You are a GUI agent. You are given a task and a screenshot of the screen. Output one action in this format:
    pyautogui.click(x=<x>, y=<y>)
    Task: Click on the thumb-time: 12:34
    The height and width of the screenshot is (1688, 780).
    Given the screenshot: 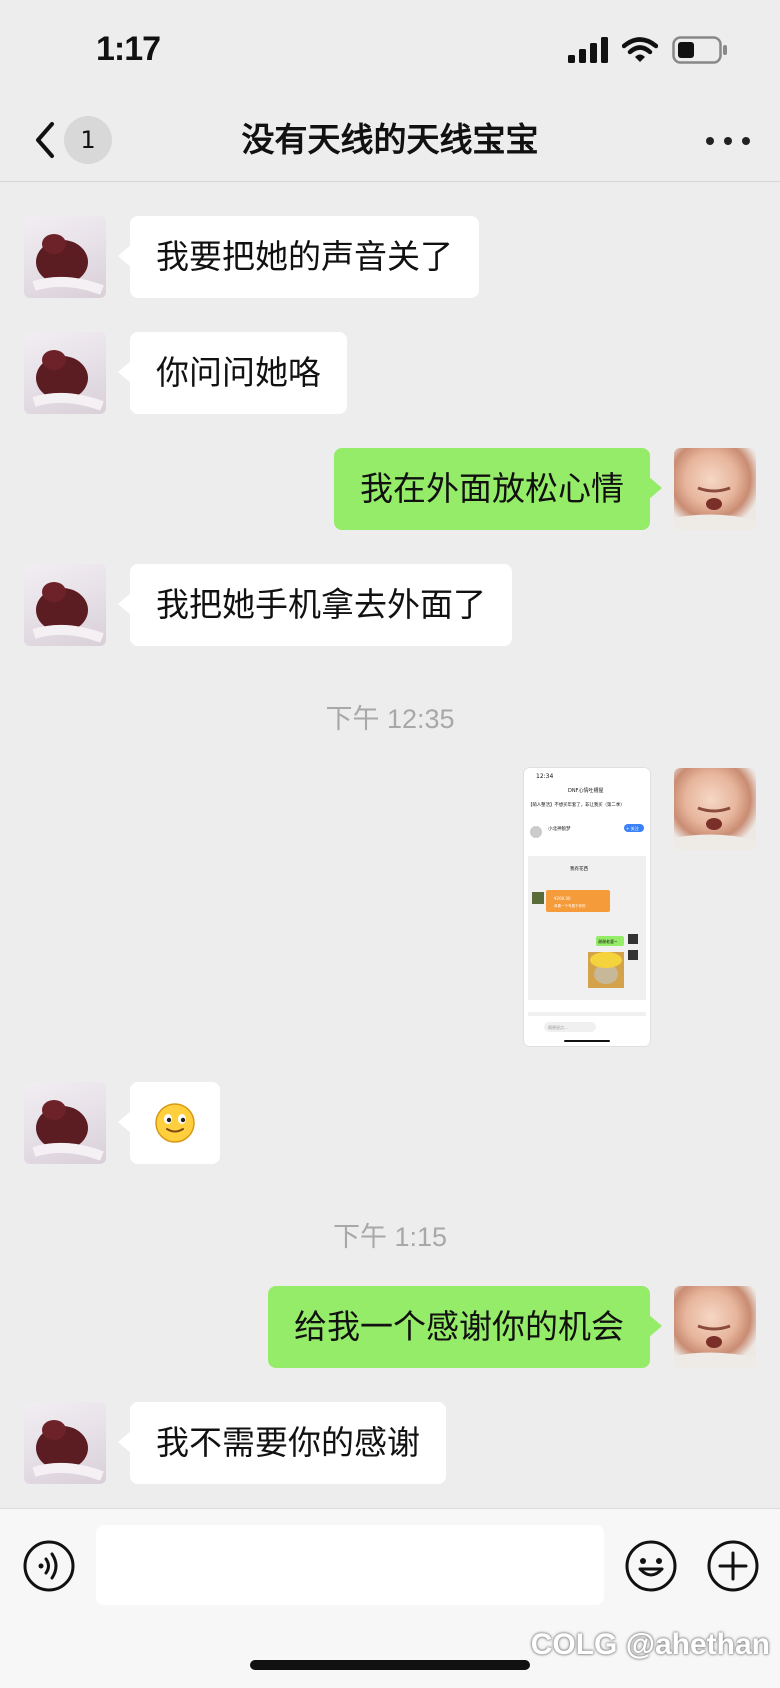 What is the action you would take?
    pyautogui.click(x=544, y=776)
    